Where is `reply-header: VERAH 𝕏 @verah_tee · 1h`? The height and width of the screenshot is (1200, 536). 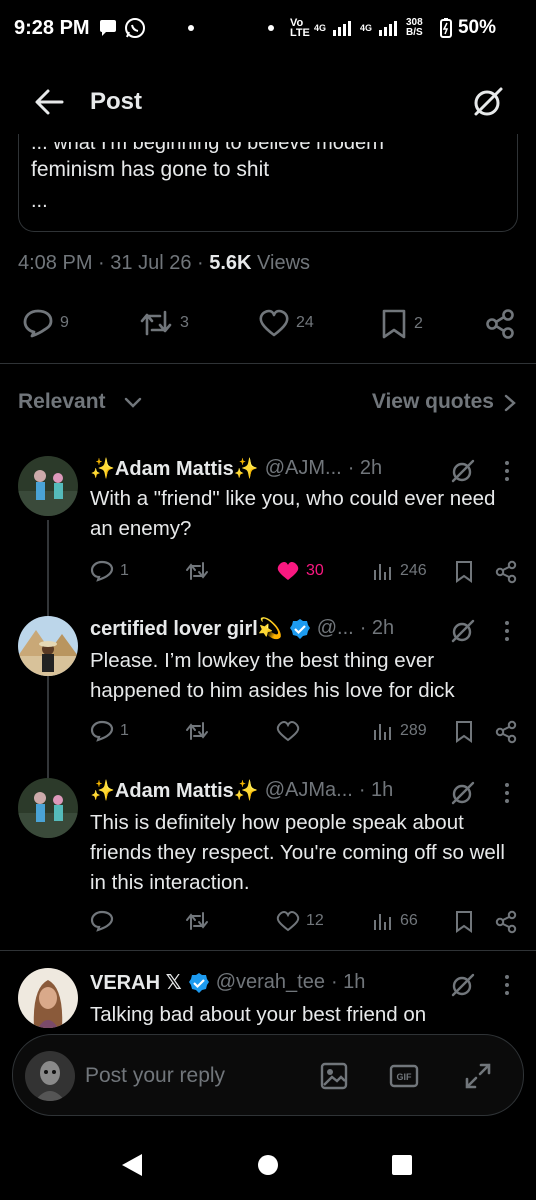
reply-header: VERAH 𝕏 @verah_tee · 1h is located at coordinates (227, 982).